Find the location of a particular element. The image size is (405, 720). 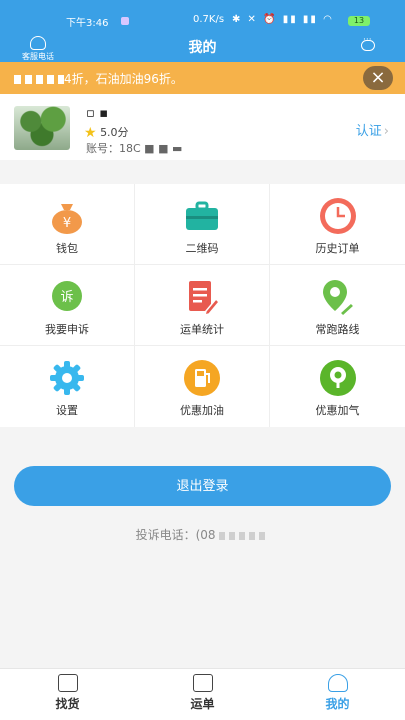

promo-banner: 4折，石油加油96折。 × is located at coordinates (202, 78).